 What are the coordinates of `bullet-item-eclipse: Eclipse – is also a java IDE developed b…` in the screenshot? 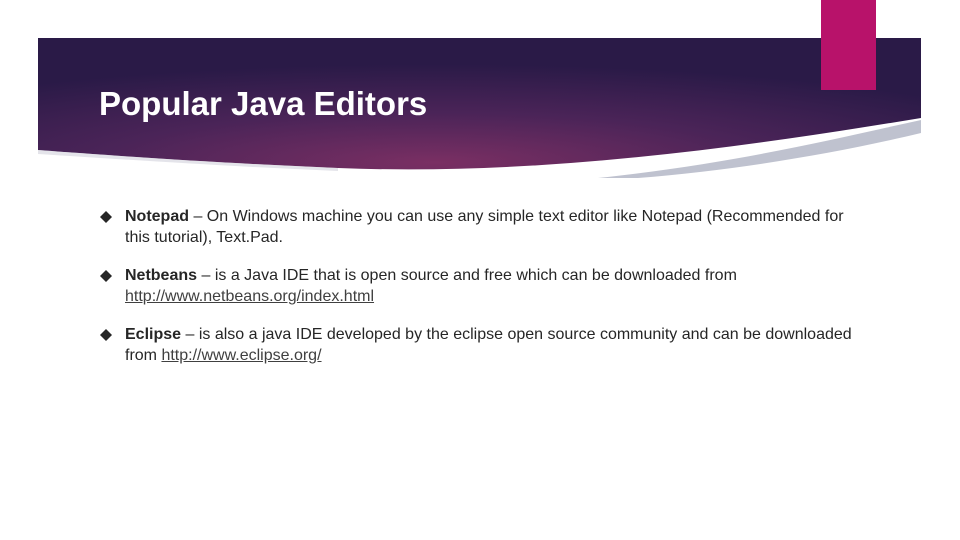 It's located at (480, 345).